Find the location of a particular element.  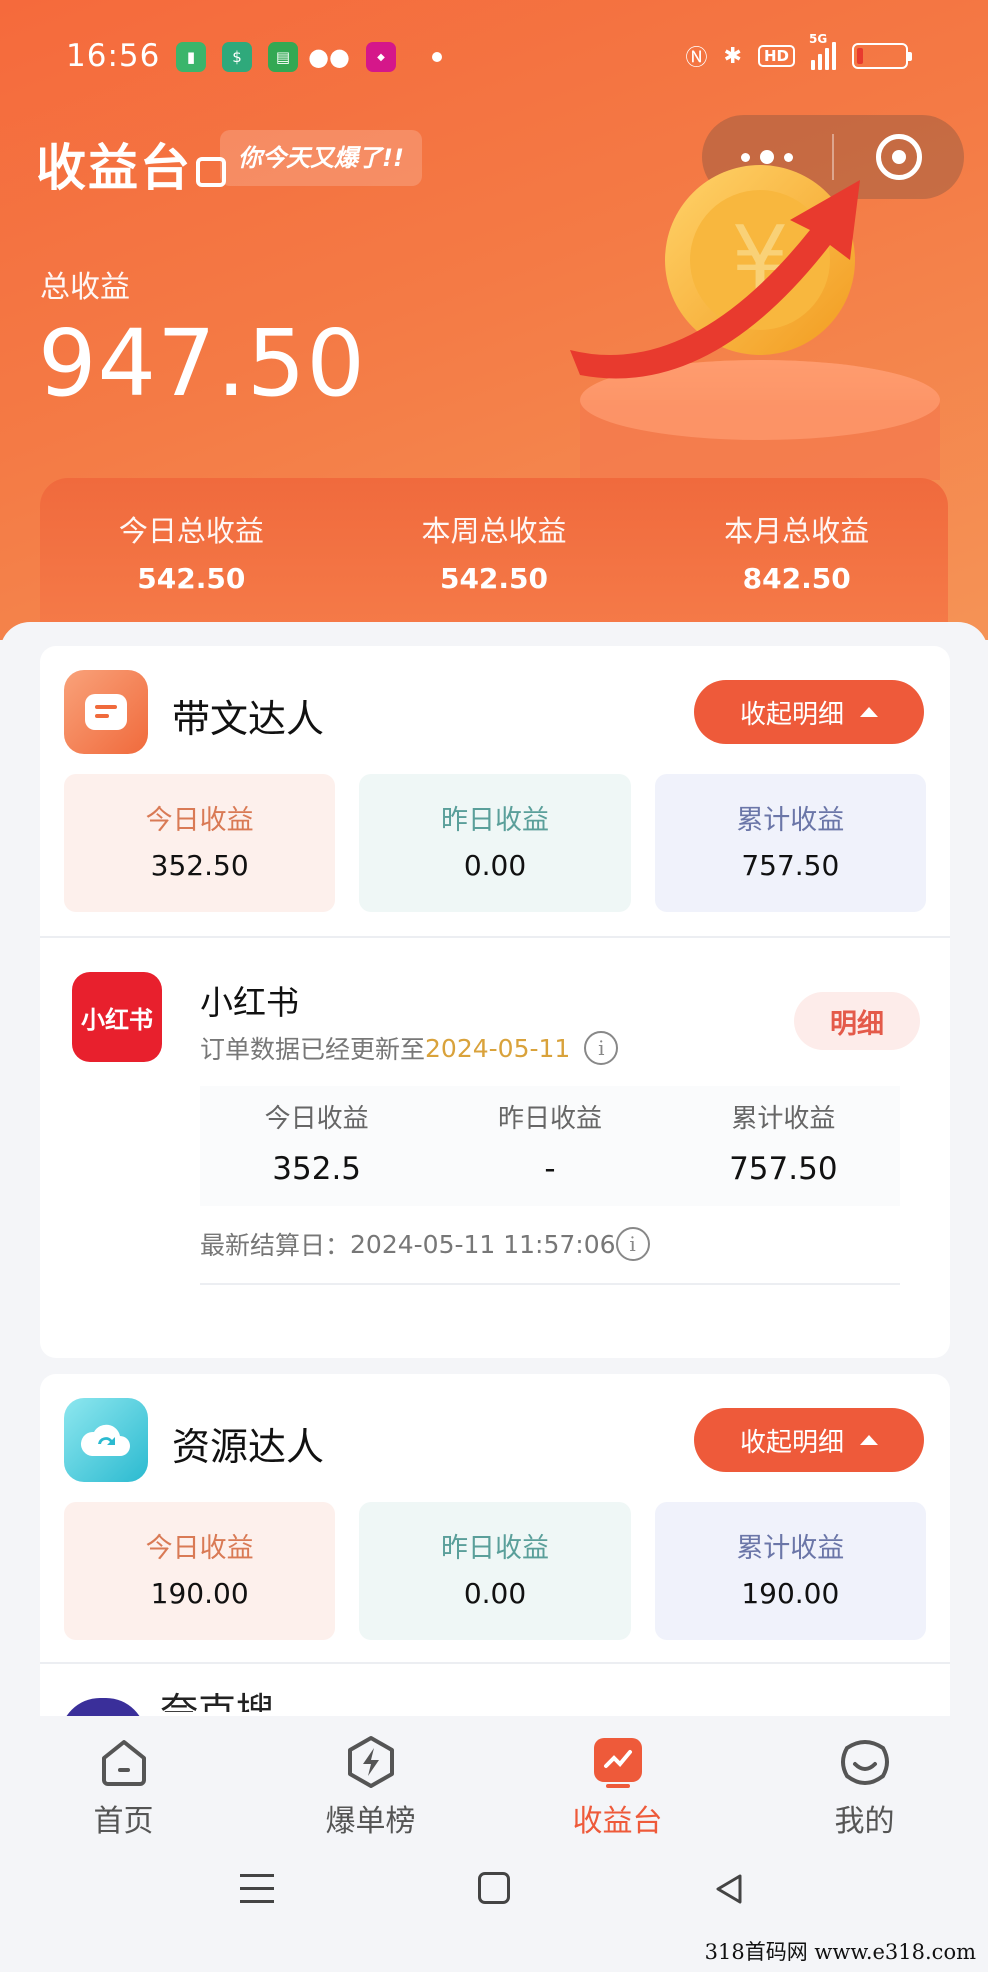

notification-dot is located at coordinates (437, 57).